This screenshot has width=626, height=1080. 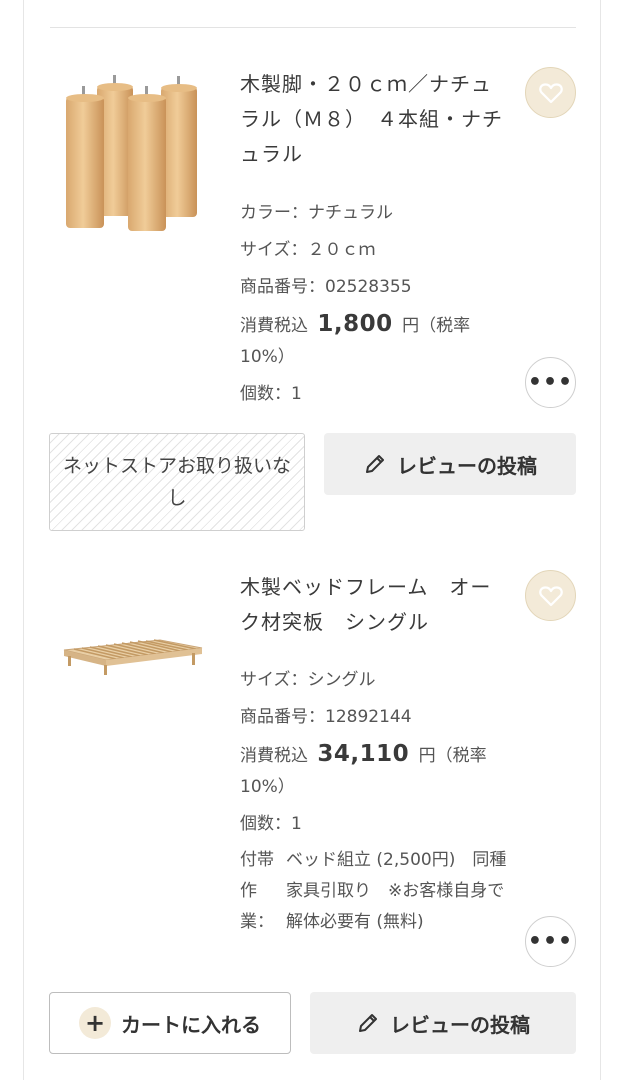 I want to click on frame-border-left, so click(x=23, y=540).